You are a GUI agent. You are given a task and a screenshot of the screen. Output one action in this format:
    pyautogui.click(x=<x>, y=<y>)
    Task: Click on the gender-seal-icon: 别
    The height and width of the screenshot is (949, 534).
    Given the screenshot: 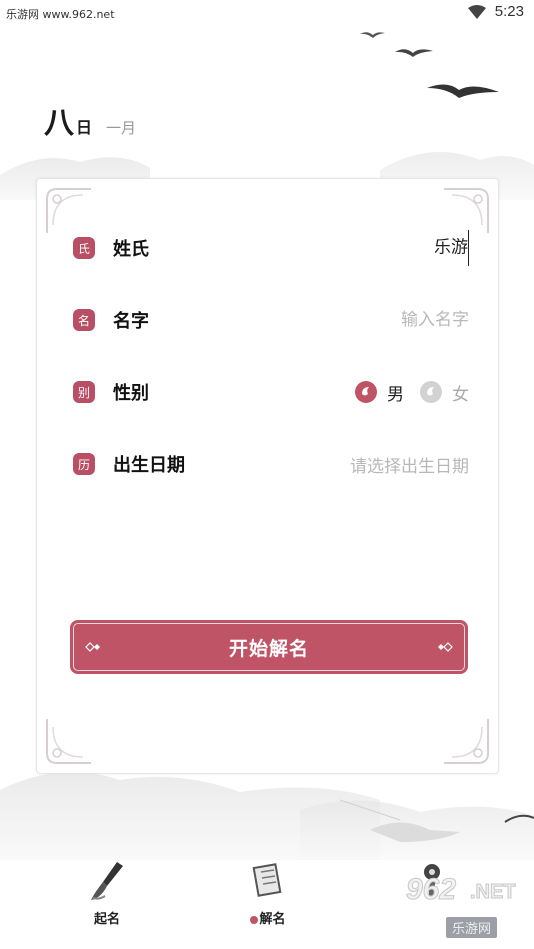 What is the action you would take?
    pyautogui.click(x=84, y=392)
    